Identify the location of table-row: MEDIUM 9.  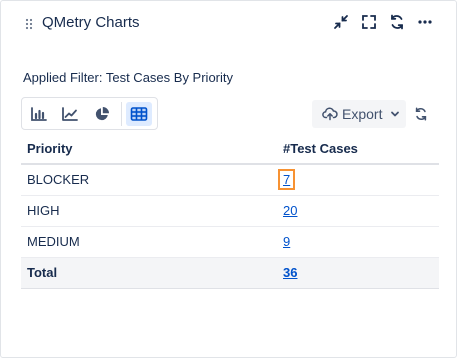
(230, 242).